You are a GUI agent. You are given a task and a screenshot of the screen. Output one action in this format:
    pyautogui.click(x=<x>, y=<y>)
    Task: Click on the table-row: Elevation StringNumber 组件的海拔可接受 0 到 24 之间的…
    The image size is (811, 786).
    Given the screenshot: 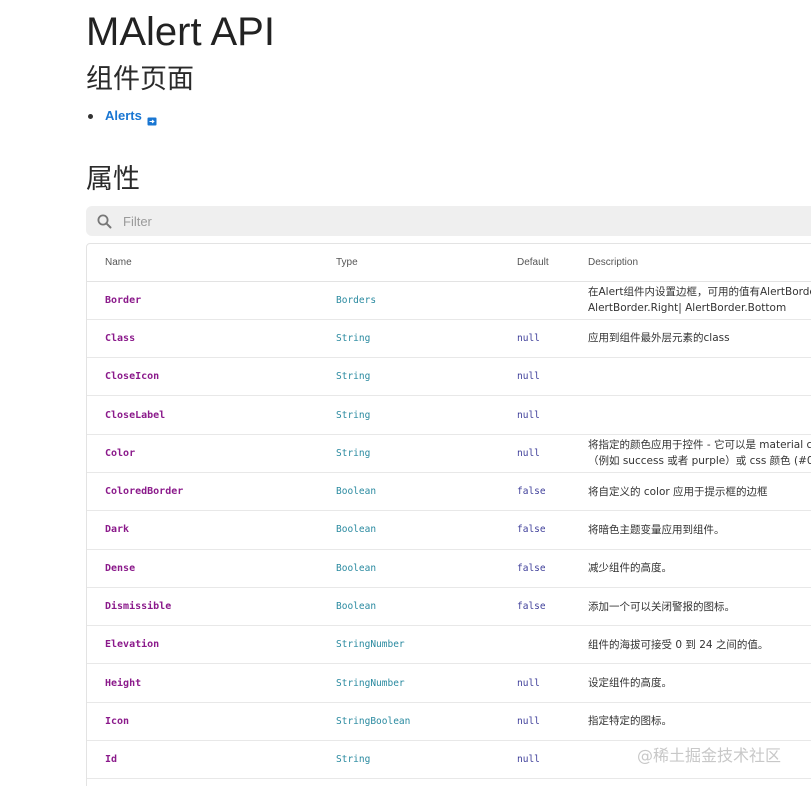 What is the action you would take?
    pyautogui.click(x=449, y=645)
    